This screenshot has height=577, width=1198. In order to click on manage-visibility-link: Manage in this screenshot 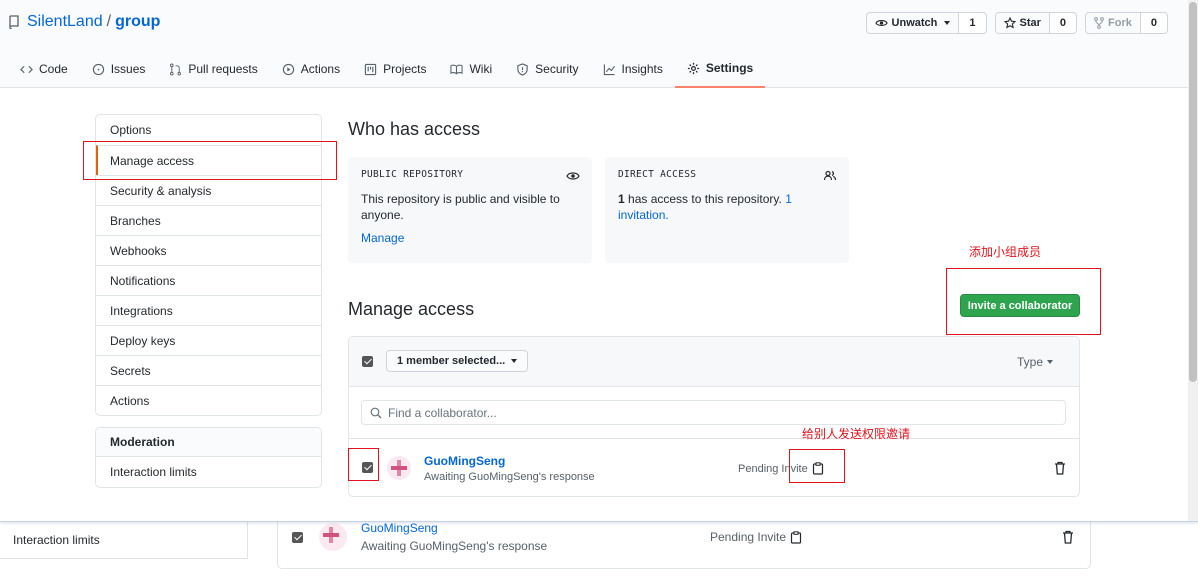, I will do `click(470, 238)`.